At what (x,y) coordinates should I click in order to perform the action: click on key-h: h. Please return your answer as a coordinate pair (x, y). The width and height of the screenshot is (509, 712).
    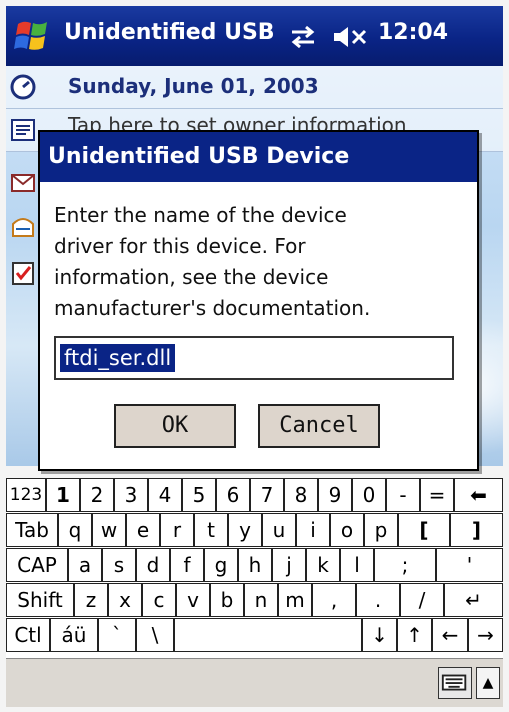
    Looking at the image, I should click on (255, 565).